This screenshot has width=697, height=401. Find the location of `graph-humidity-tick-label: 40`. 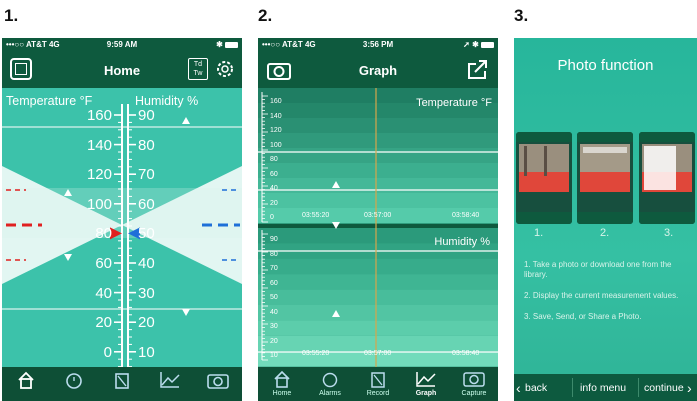

graph-humidity-tick-label: 40 is located at coordinates (274, 312).